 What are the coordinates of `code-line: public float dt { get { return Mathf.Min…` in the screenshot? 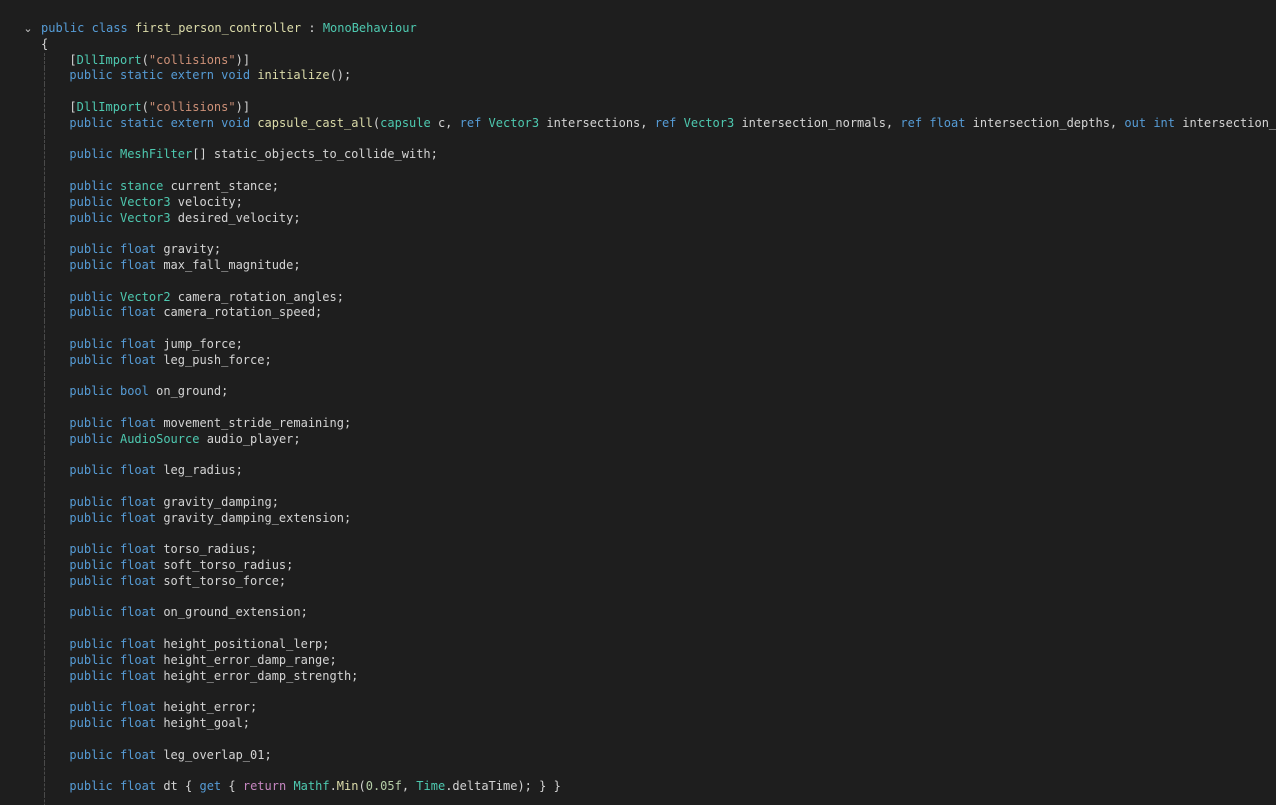 It's located at (638, 787).